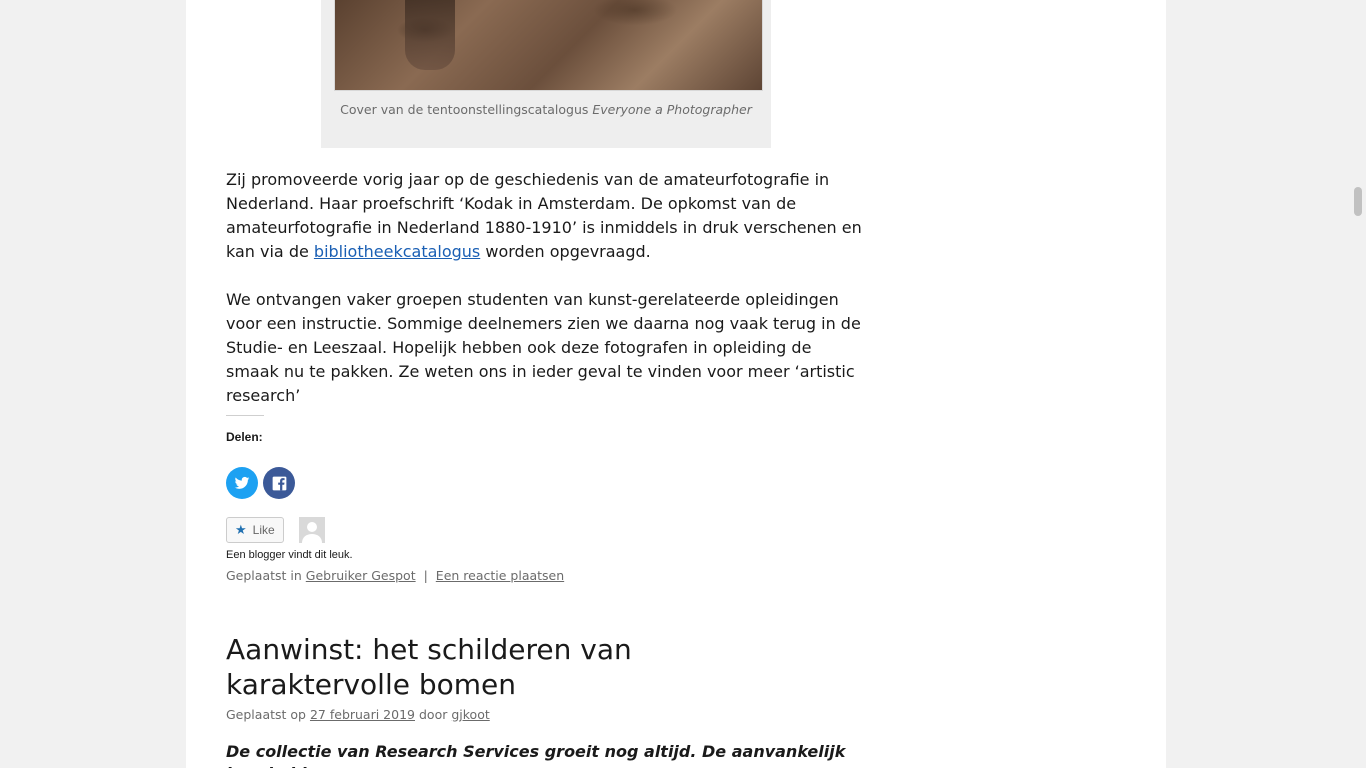 The height and width of the screenshot is (768, 1366). Describe the element at coordinates (245, 415) in the screenshot. I see `share-divider` at that location.